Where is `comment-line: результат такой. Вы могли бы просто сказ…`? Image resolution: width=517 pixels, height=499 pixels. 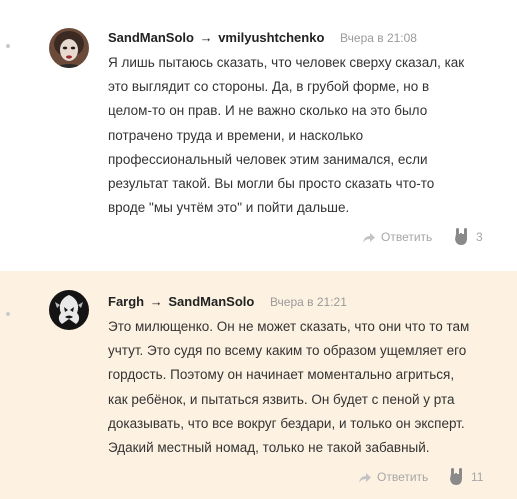
comment-line: результат такой. Вы могли бы просто сказ… is located at coordinates (271, 184).